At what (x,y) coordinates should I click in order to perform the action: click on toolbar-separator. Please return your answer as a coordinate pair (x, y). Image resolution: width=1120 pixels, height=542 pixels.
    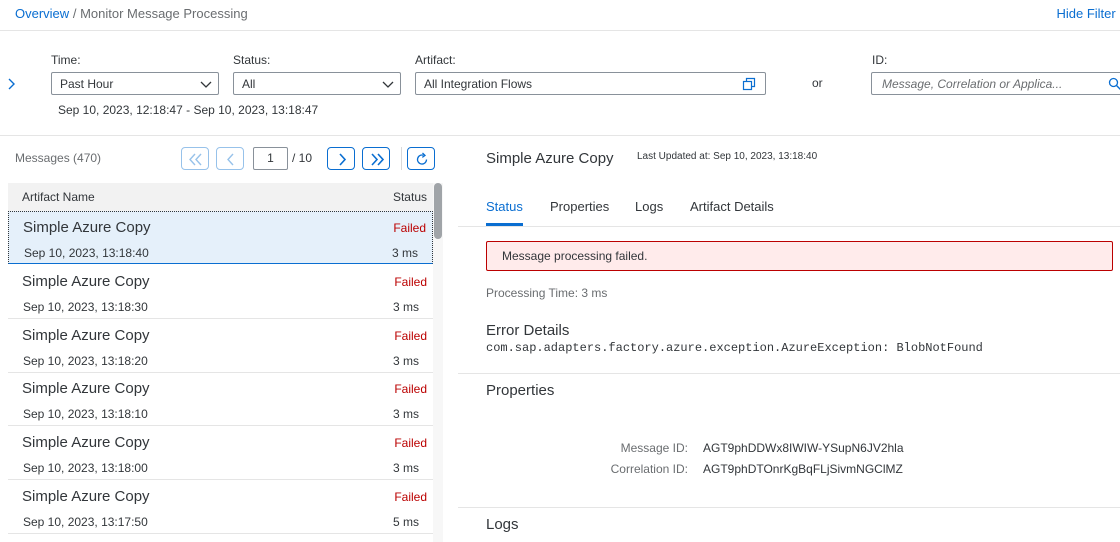
    Looking at the image, I should click on (401, 158).